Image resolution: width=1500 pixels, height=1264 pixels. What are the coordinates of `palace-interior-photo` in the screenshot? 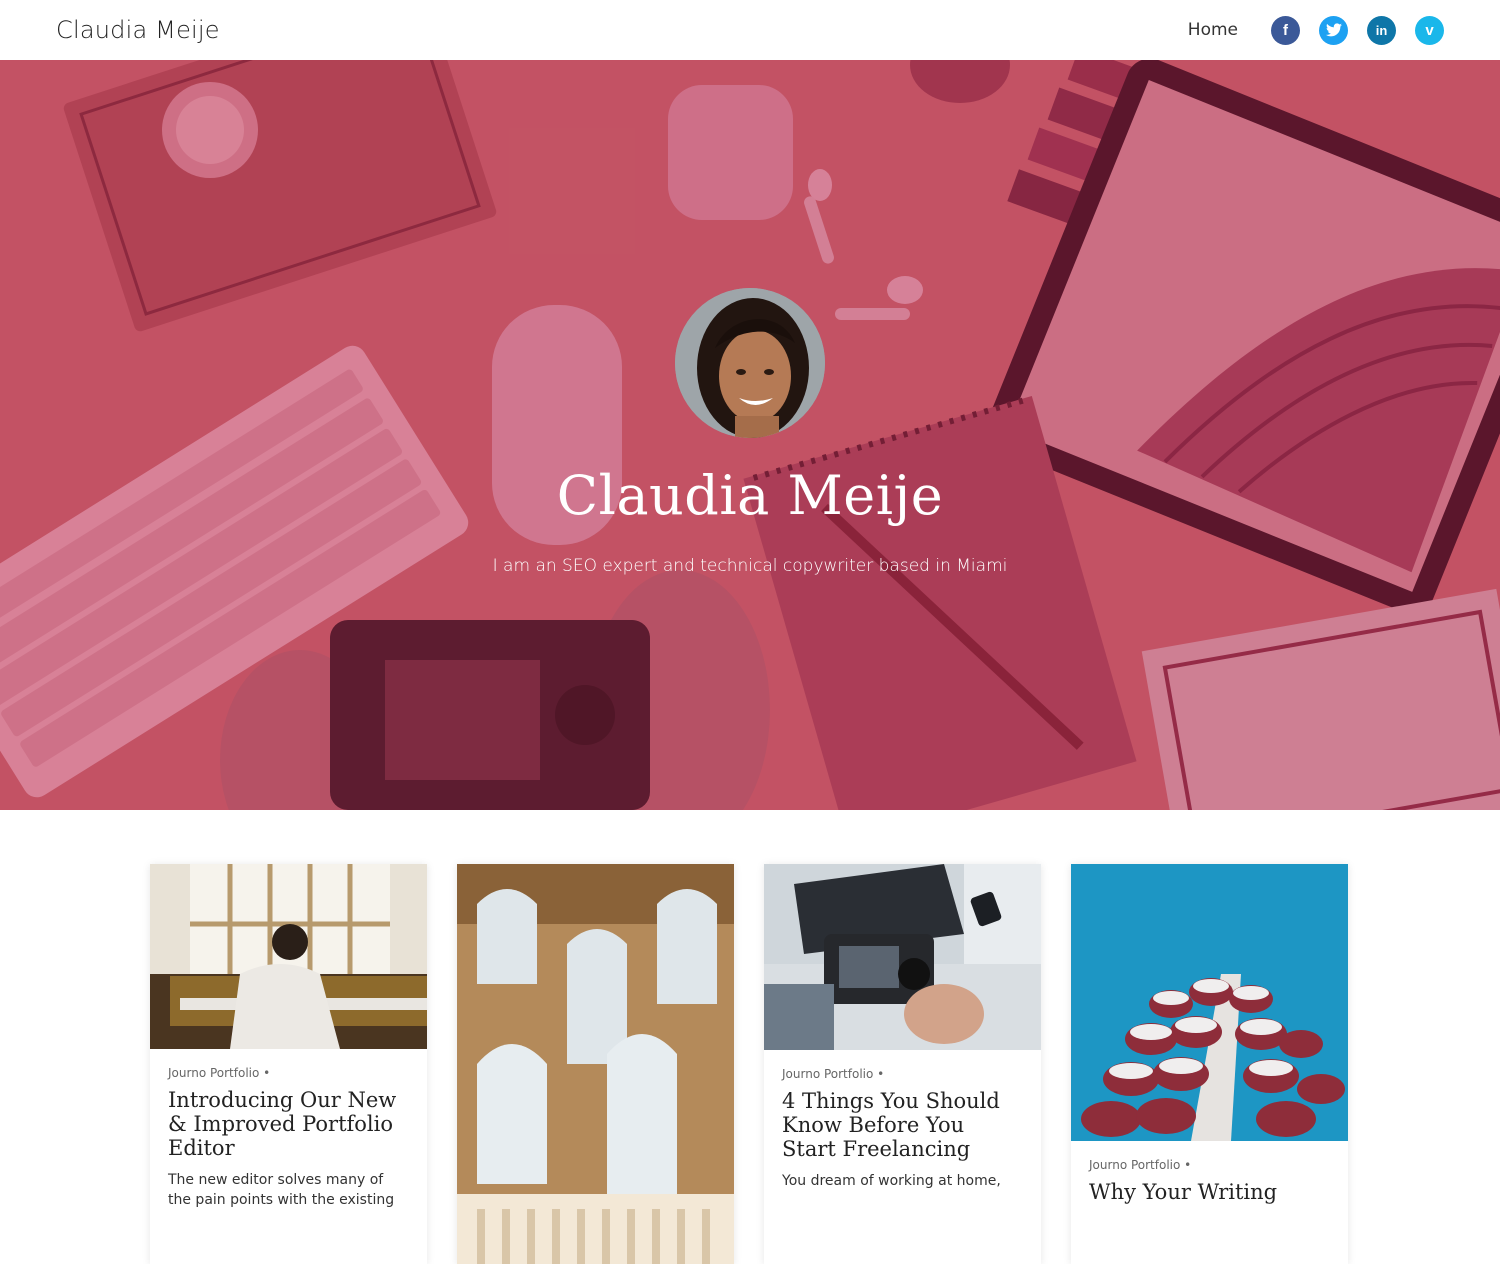 It's located at (595, 1064).